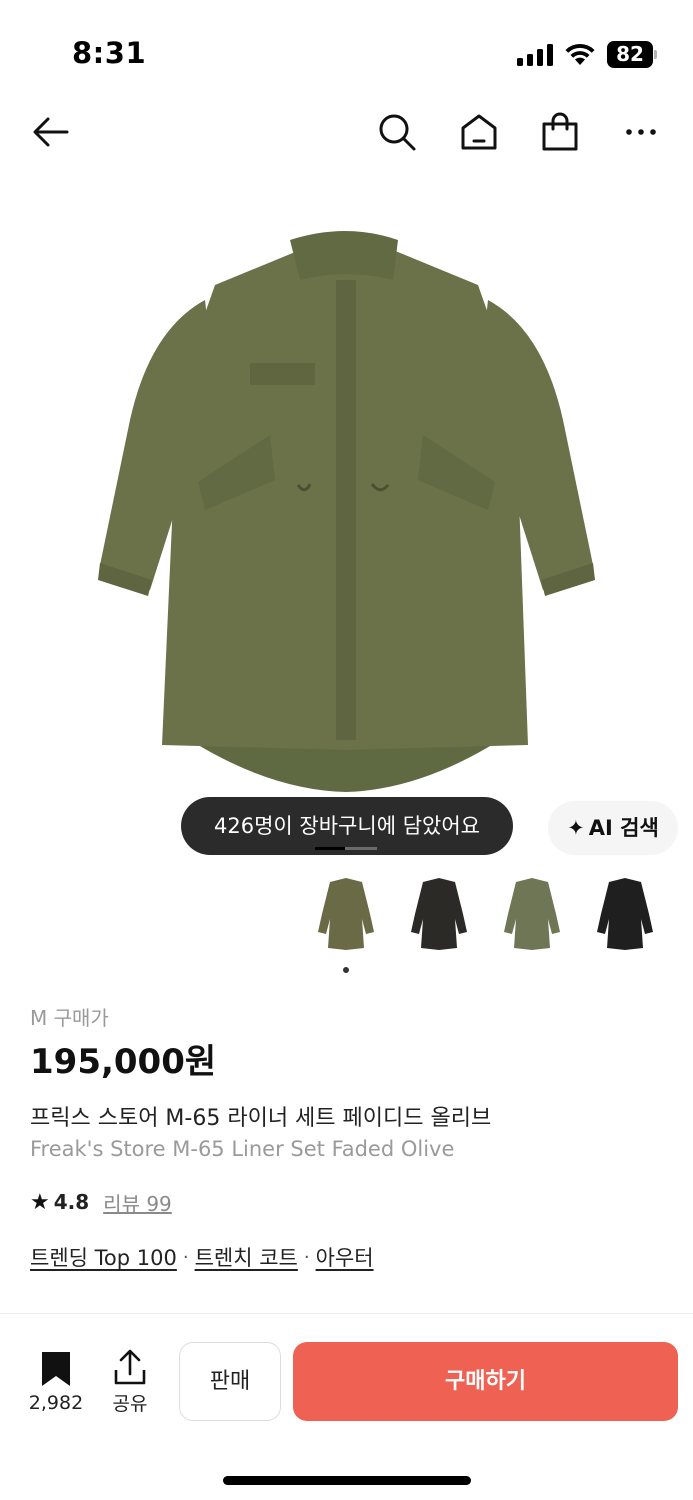  What do you see at coordinates (261, 1118) in the screenshot?
I see `product-title-ko: 프릭스 스토어 M-65 라이너 세트 페이디드 올리브` at bounding box center [261, 1118].